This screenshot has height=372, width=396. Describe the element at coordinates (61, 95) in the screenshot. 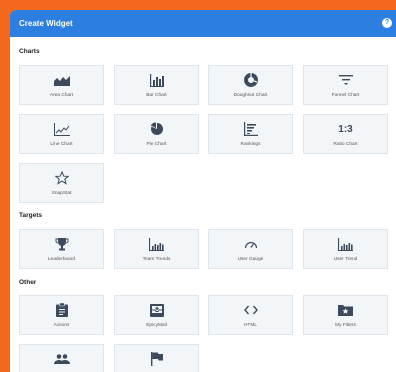

I see `widget-label: Area Chart` at that location.